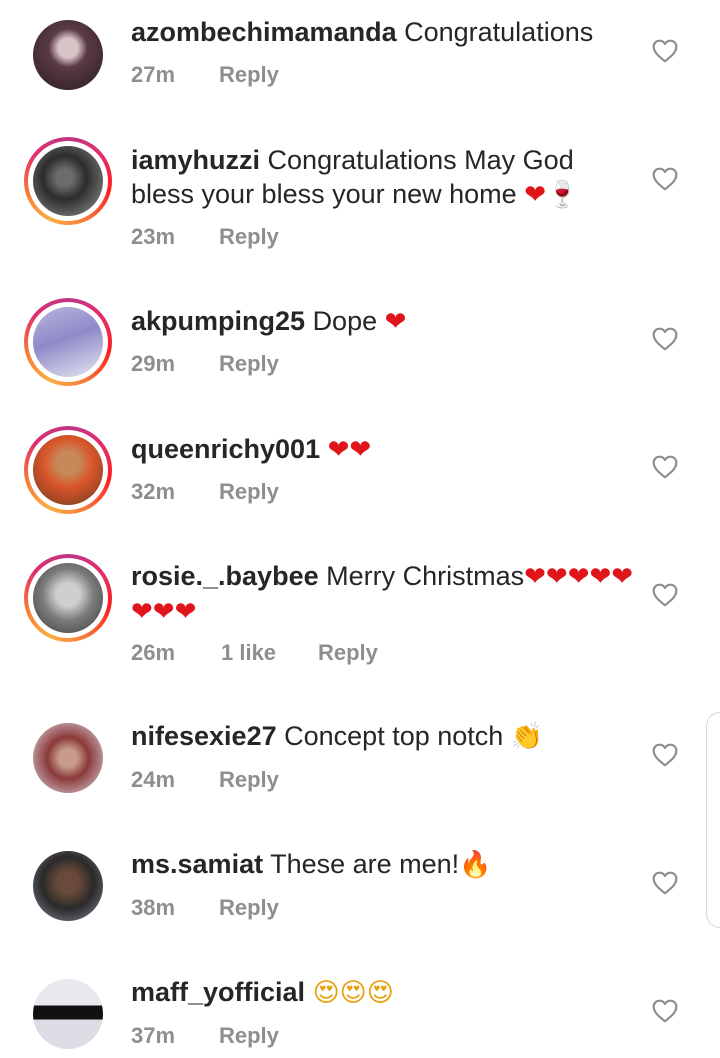 The image size is (720, 1058). Describe the element at coordinates (153, 907) in the screenshot. I see `comment-time: 38m` at that location.